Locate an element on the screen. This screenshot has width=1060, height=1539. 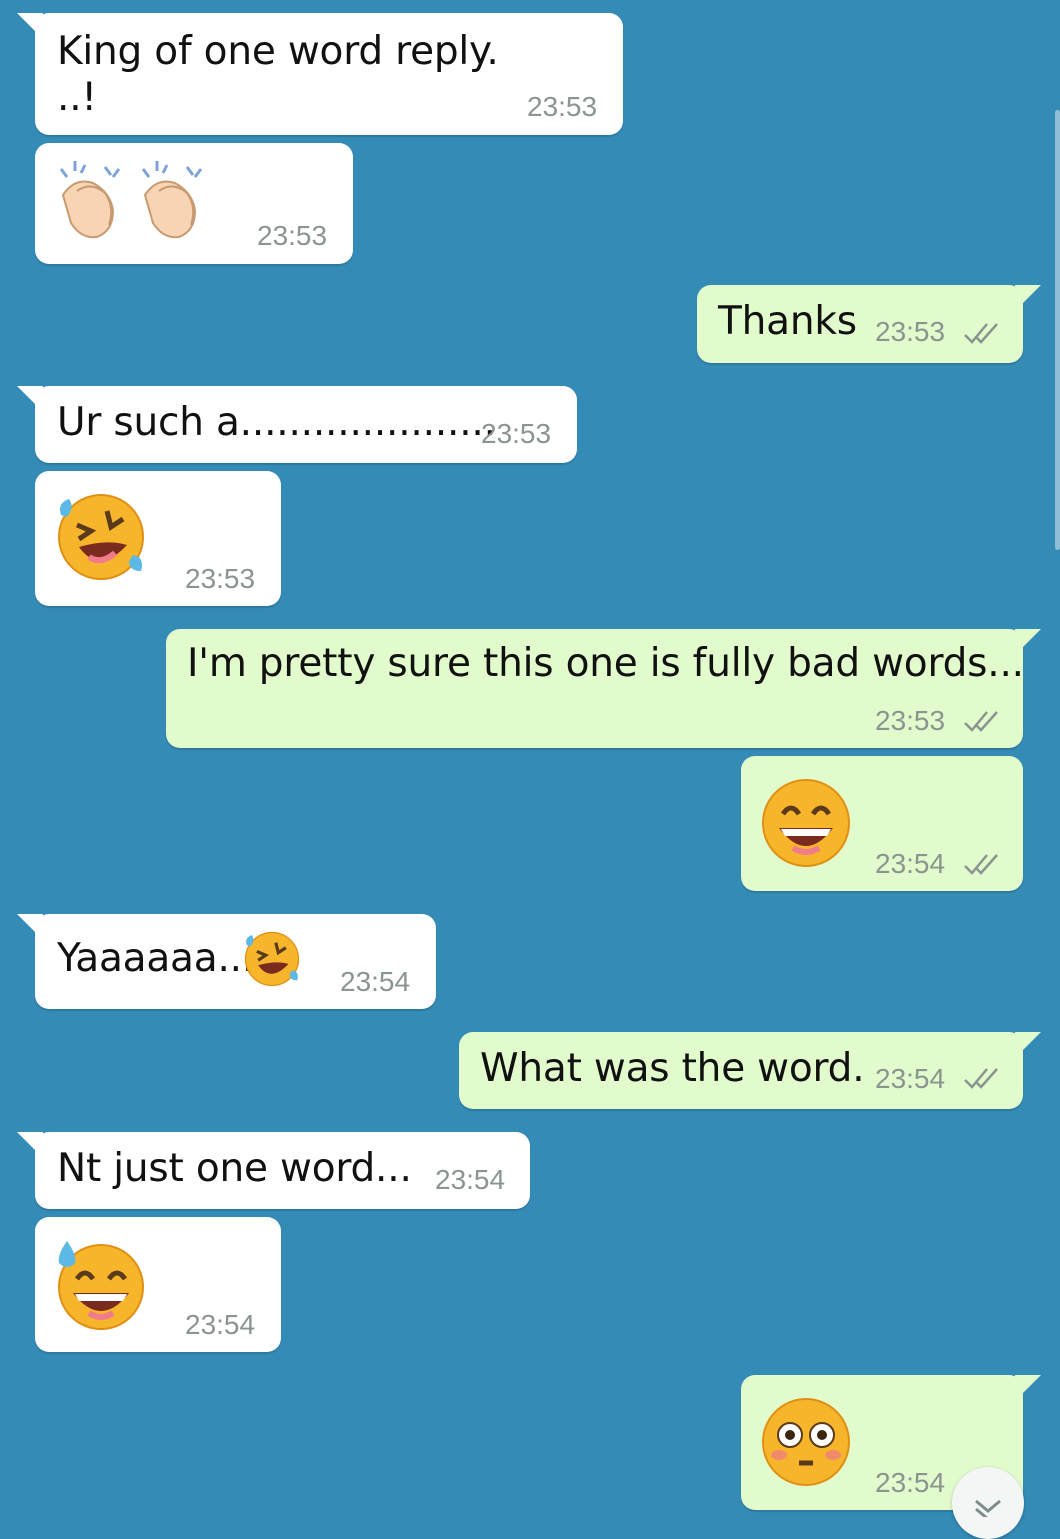
chevron-down-icon is located at coordinates (988, 1508).